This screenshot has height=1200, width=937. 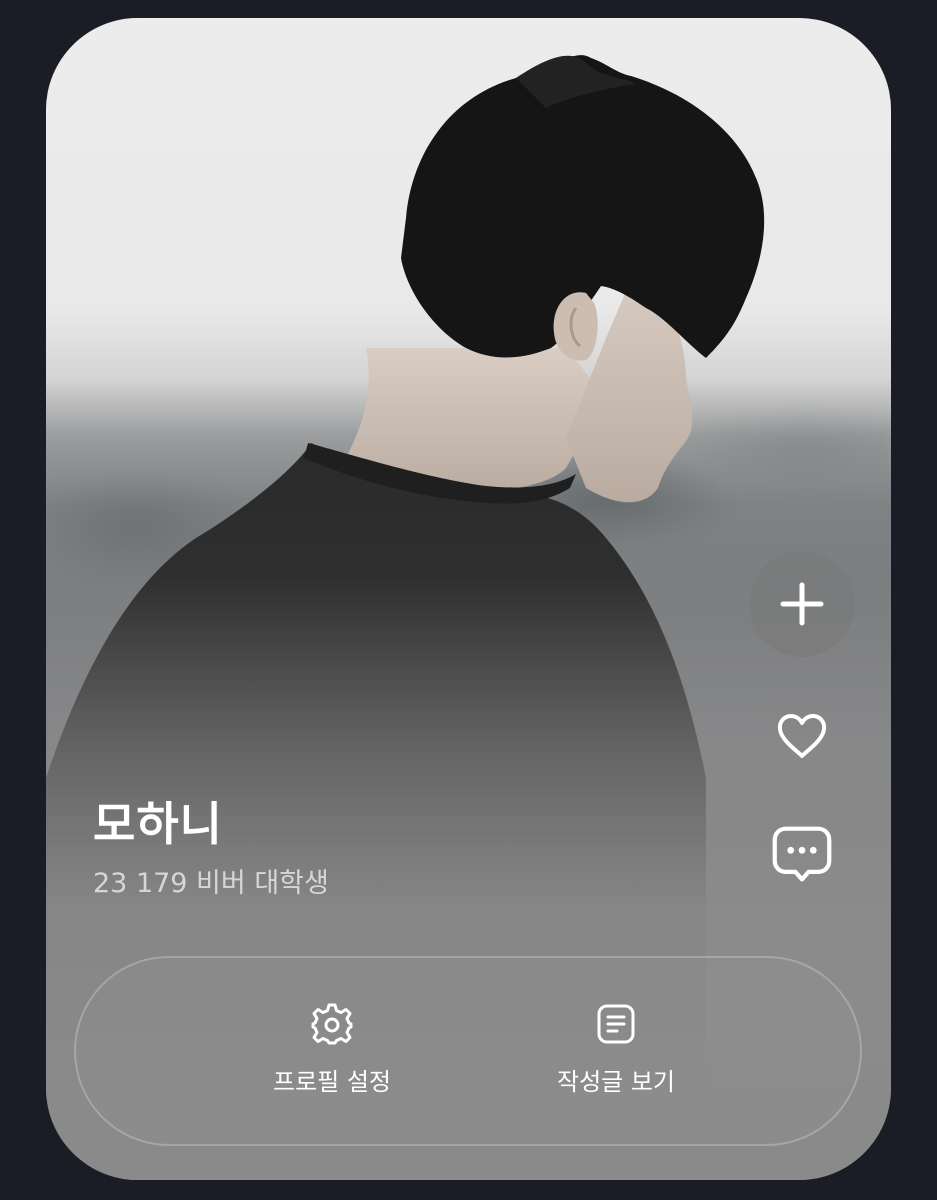 I want to click on view-posts-button: 작성글 보기, so click(x=616, y=1057).